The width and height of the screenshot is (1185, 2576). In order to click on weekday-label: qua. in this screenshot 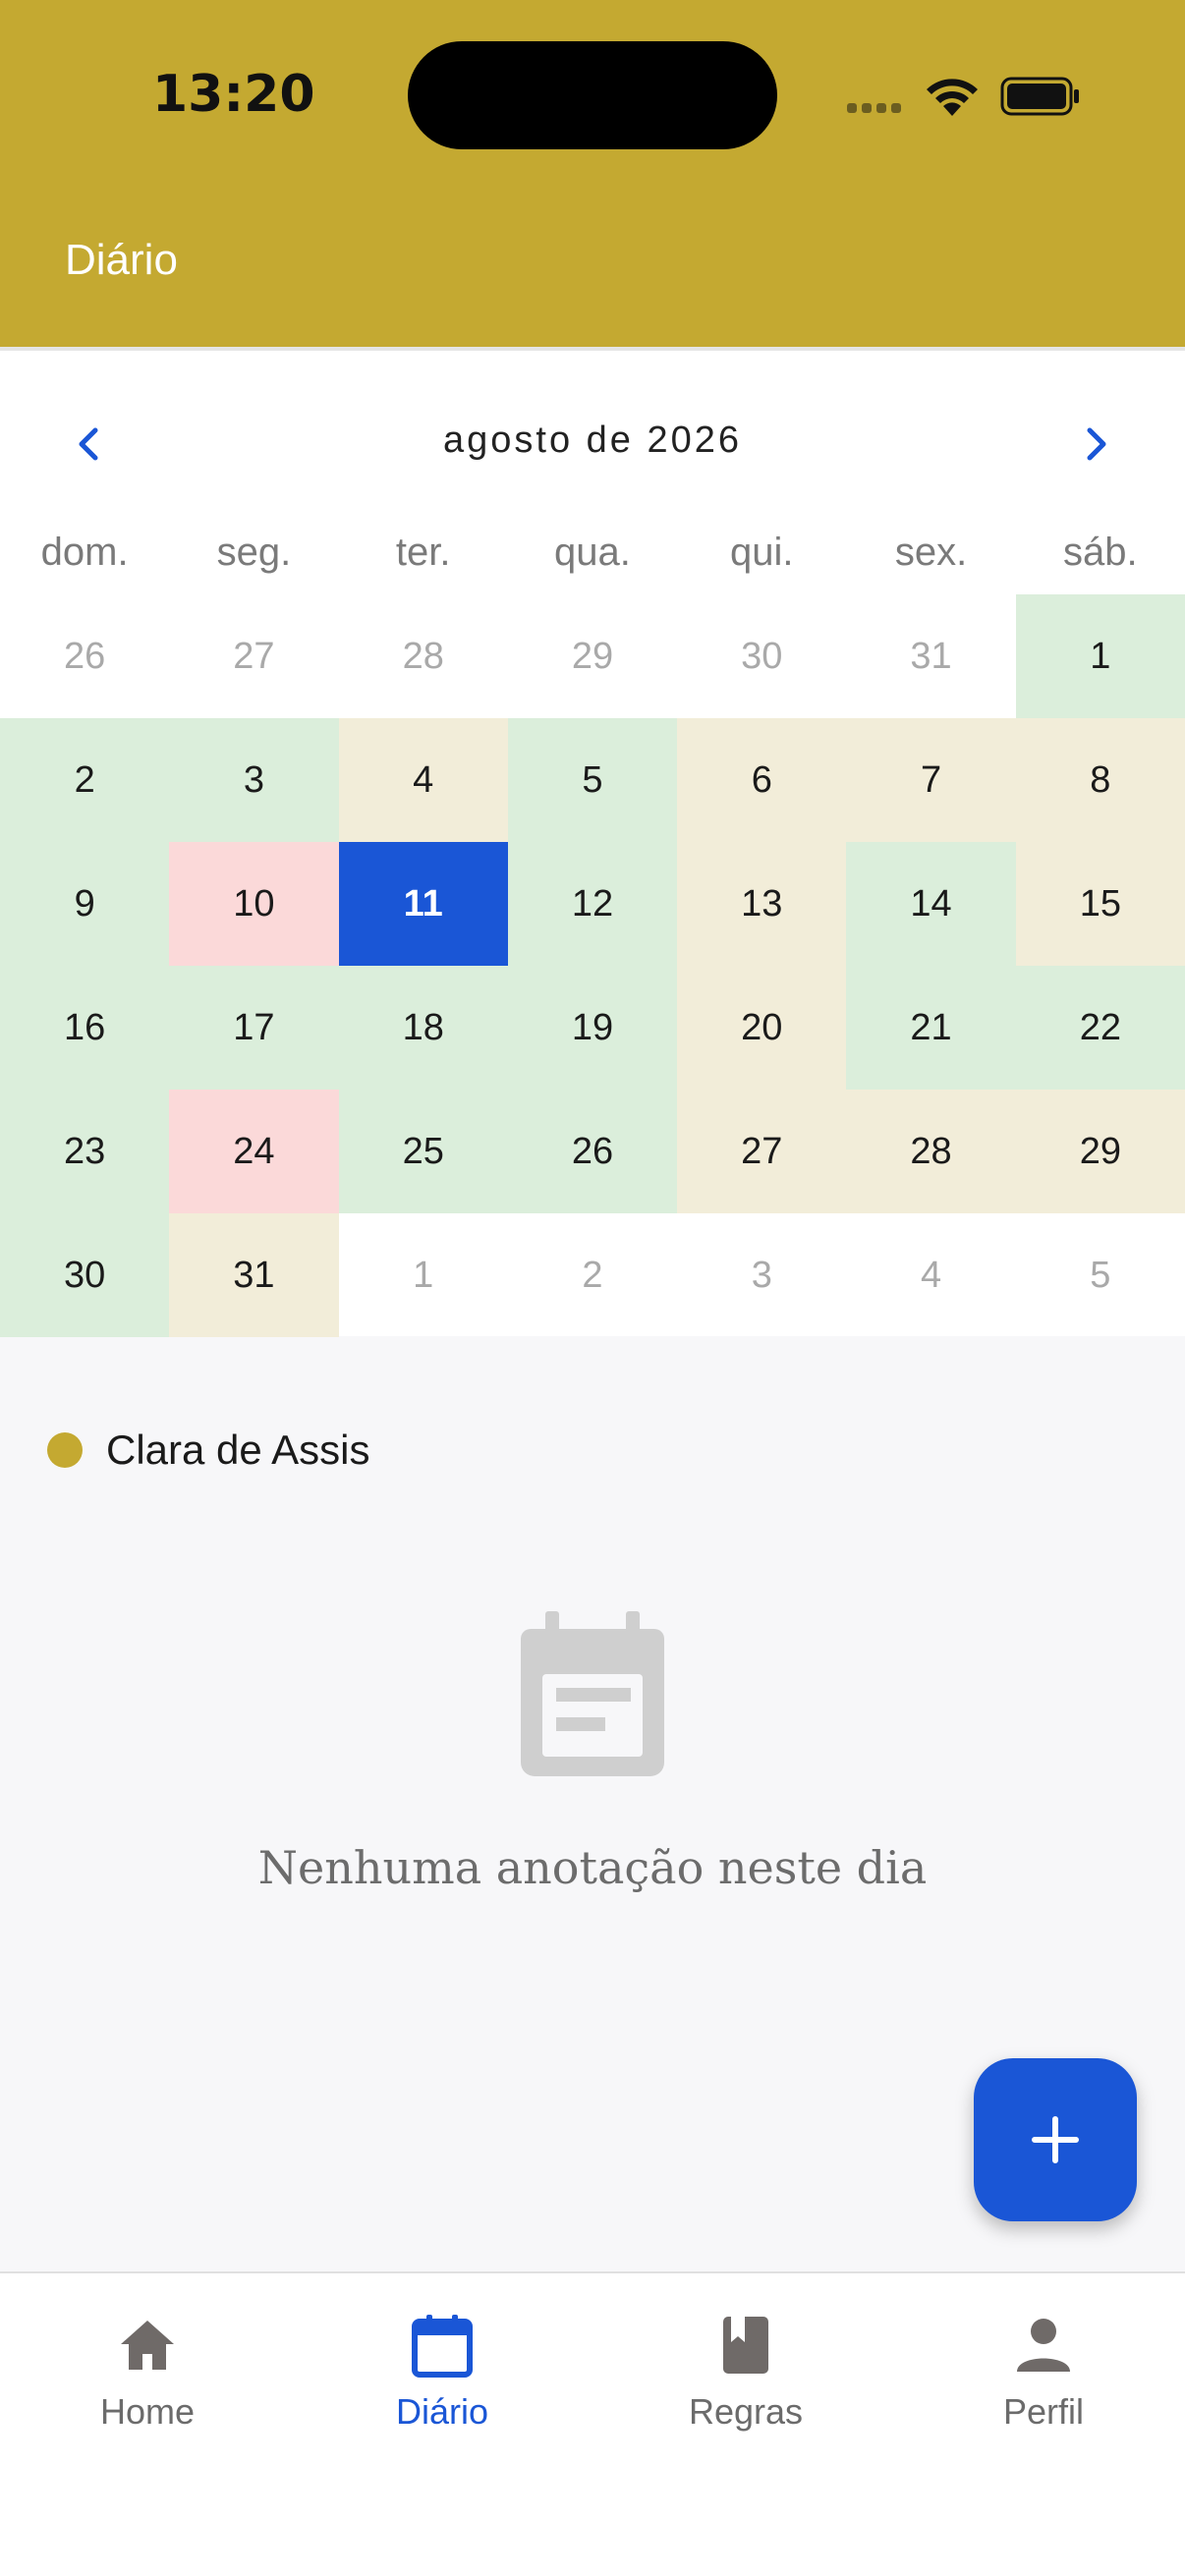, I will do `click(592, 552)`.